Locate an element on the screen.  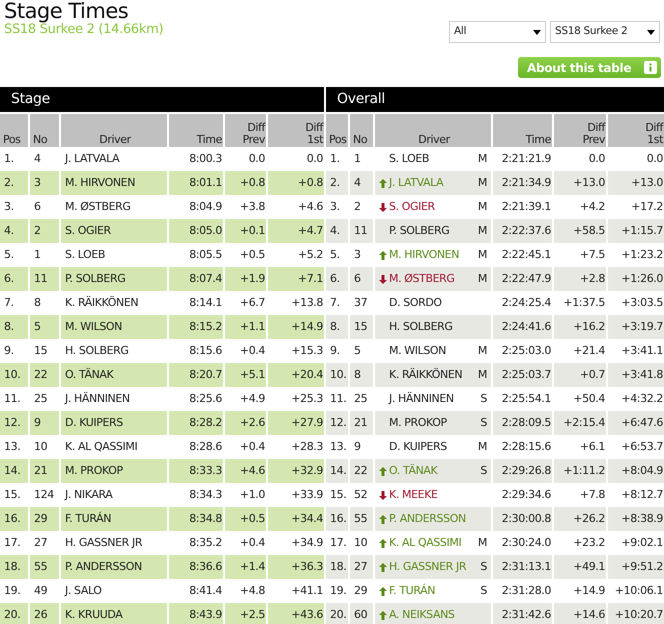
table-cell: P. SOLBERG is located at coordinates (114, 279).